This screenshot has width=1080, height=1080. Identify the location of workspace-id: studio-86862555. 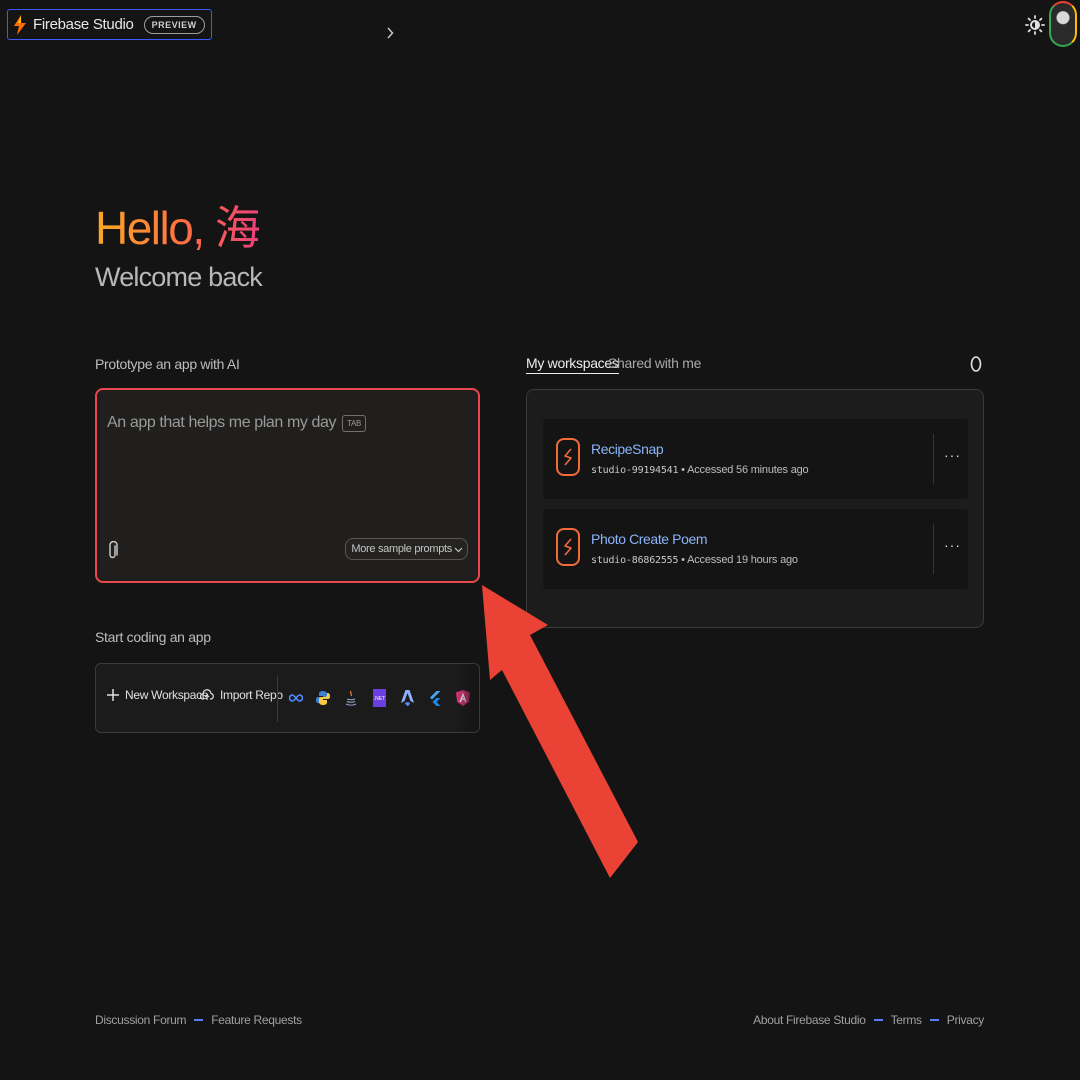
(635, 560).